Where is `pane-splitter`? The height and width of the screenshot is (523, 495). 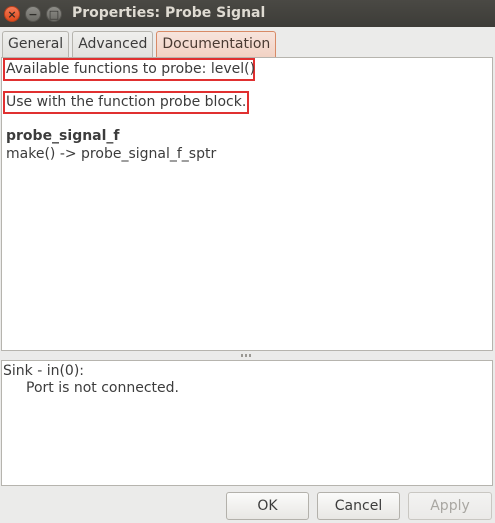
pane-splitter is located at coordinates (247, 355).